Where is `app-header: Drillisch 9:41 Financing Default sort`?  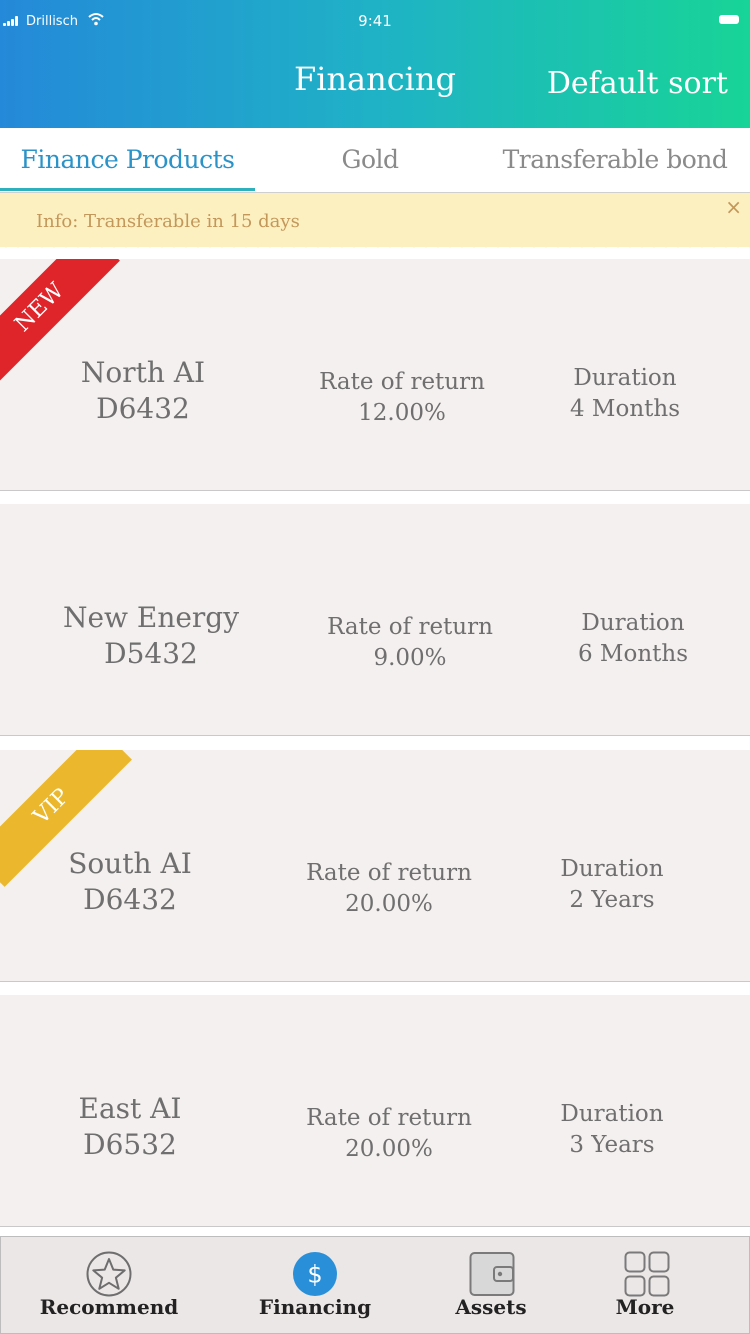 app-header: Drillisch 9:41 Financing Default sort is located at coordinates (375, 64).